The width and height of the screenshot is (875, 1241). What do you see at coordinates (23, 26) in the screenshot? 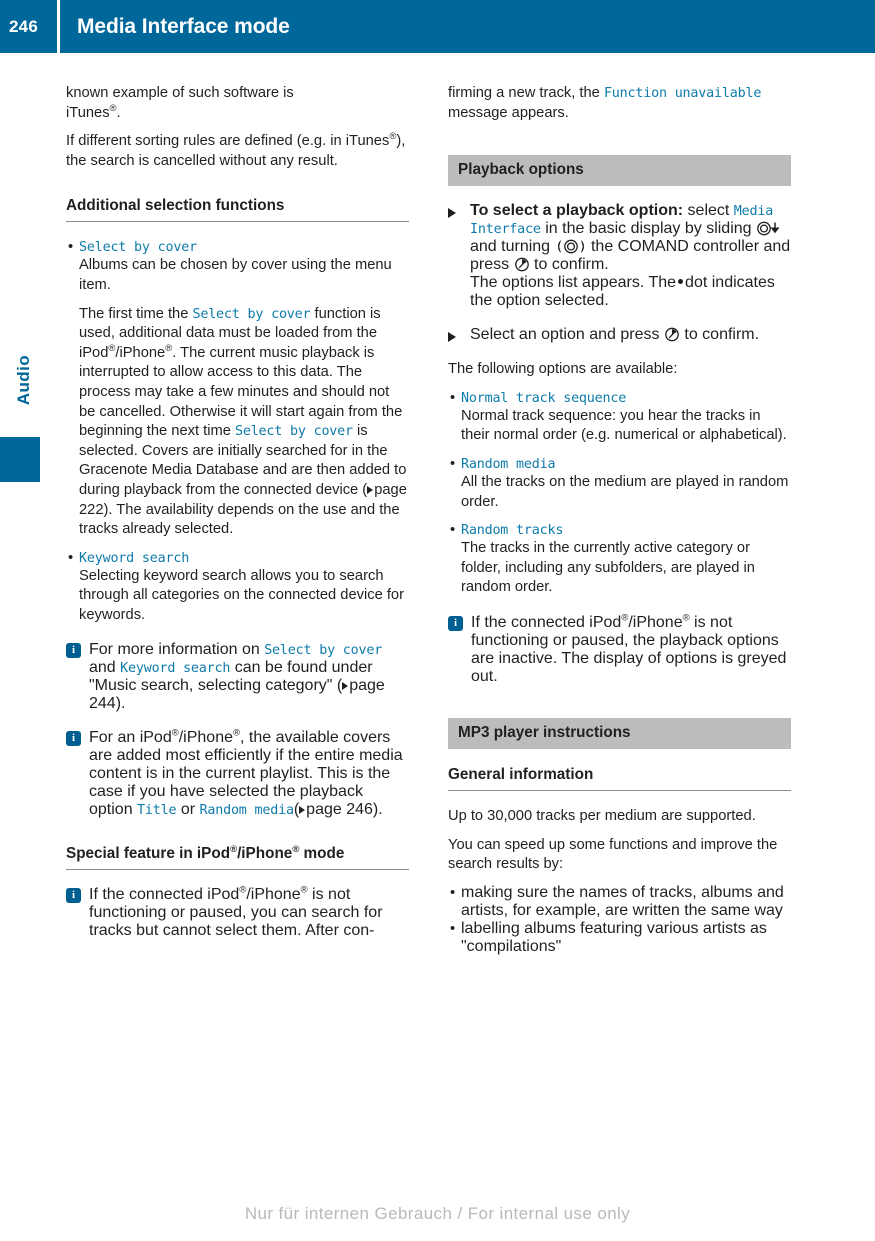
I see `page-number: 246` at bounding box center [23, 26].